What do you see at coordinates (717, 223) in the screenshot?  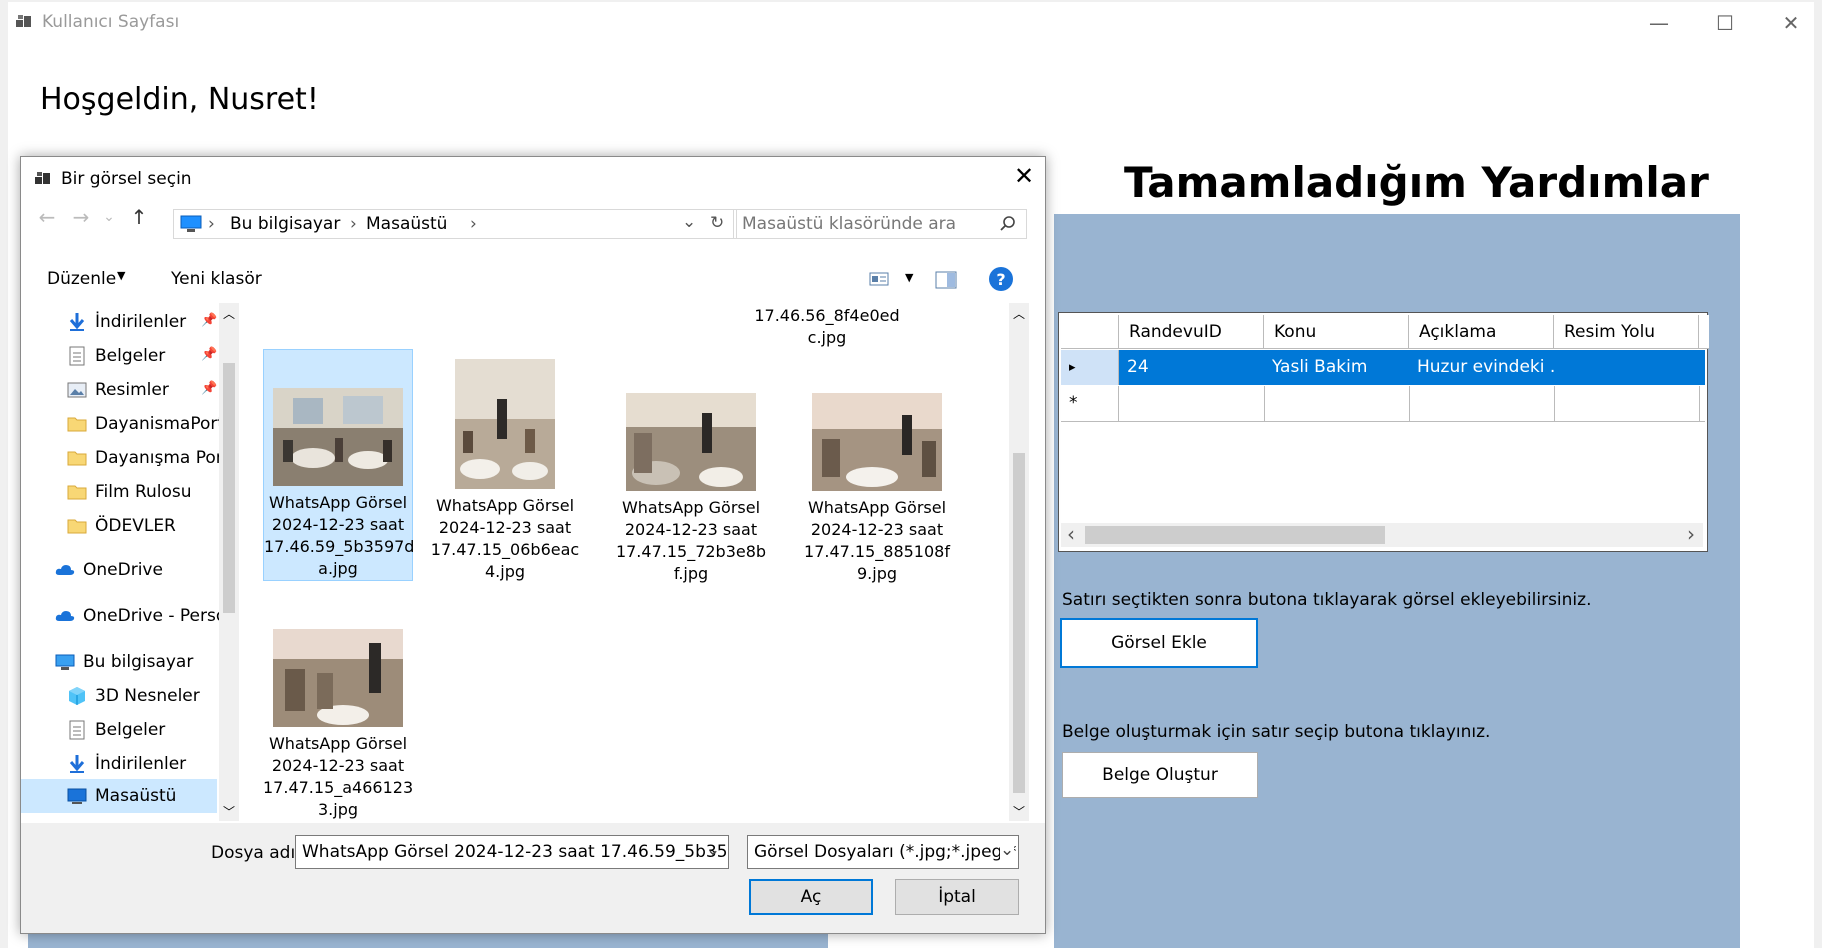 I see `refresh-icon: ↻` at bounding box center [717, 223].